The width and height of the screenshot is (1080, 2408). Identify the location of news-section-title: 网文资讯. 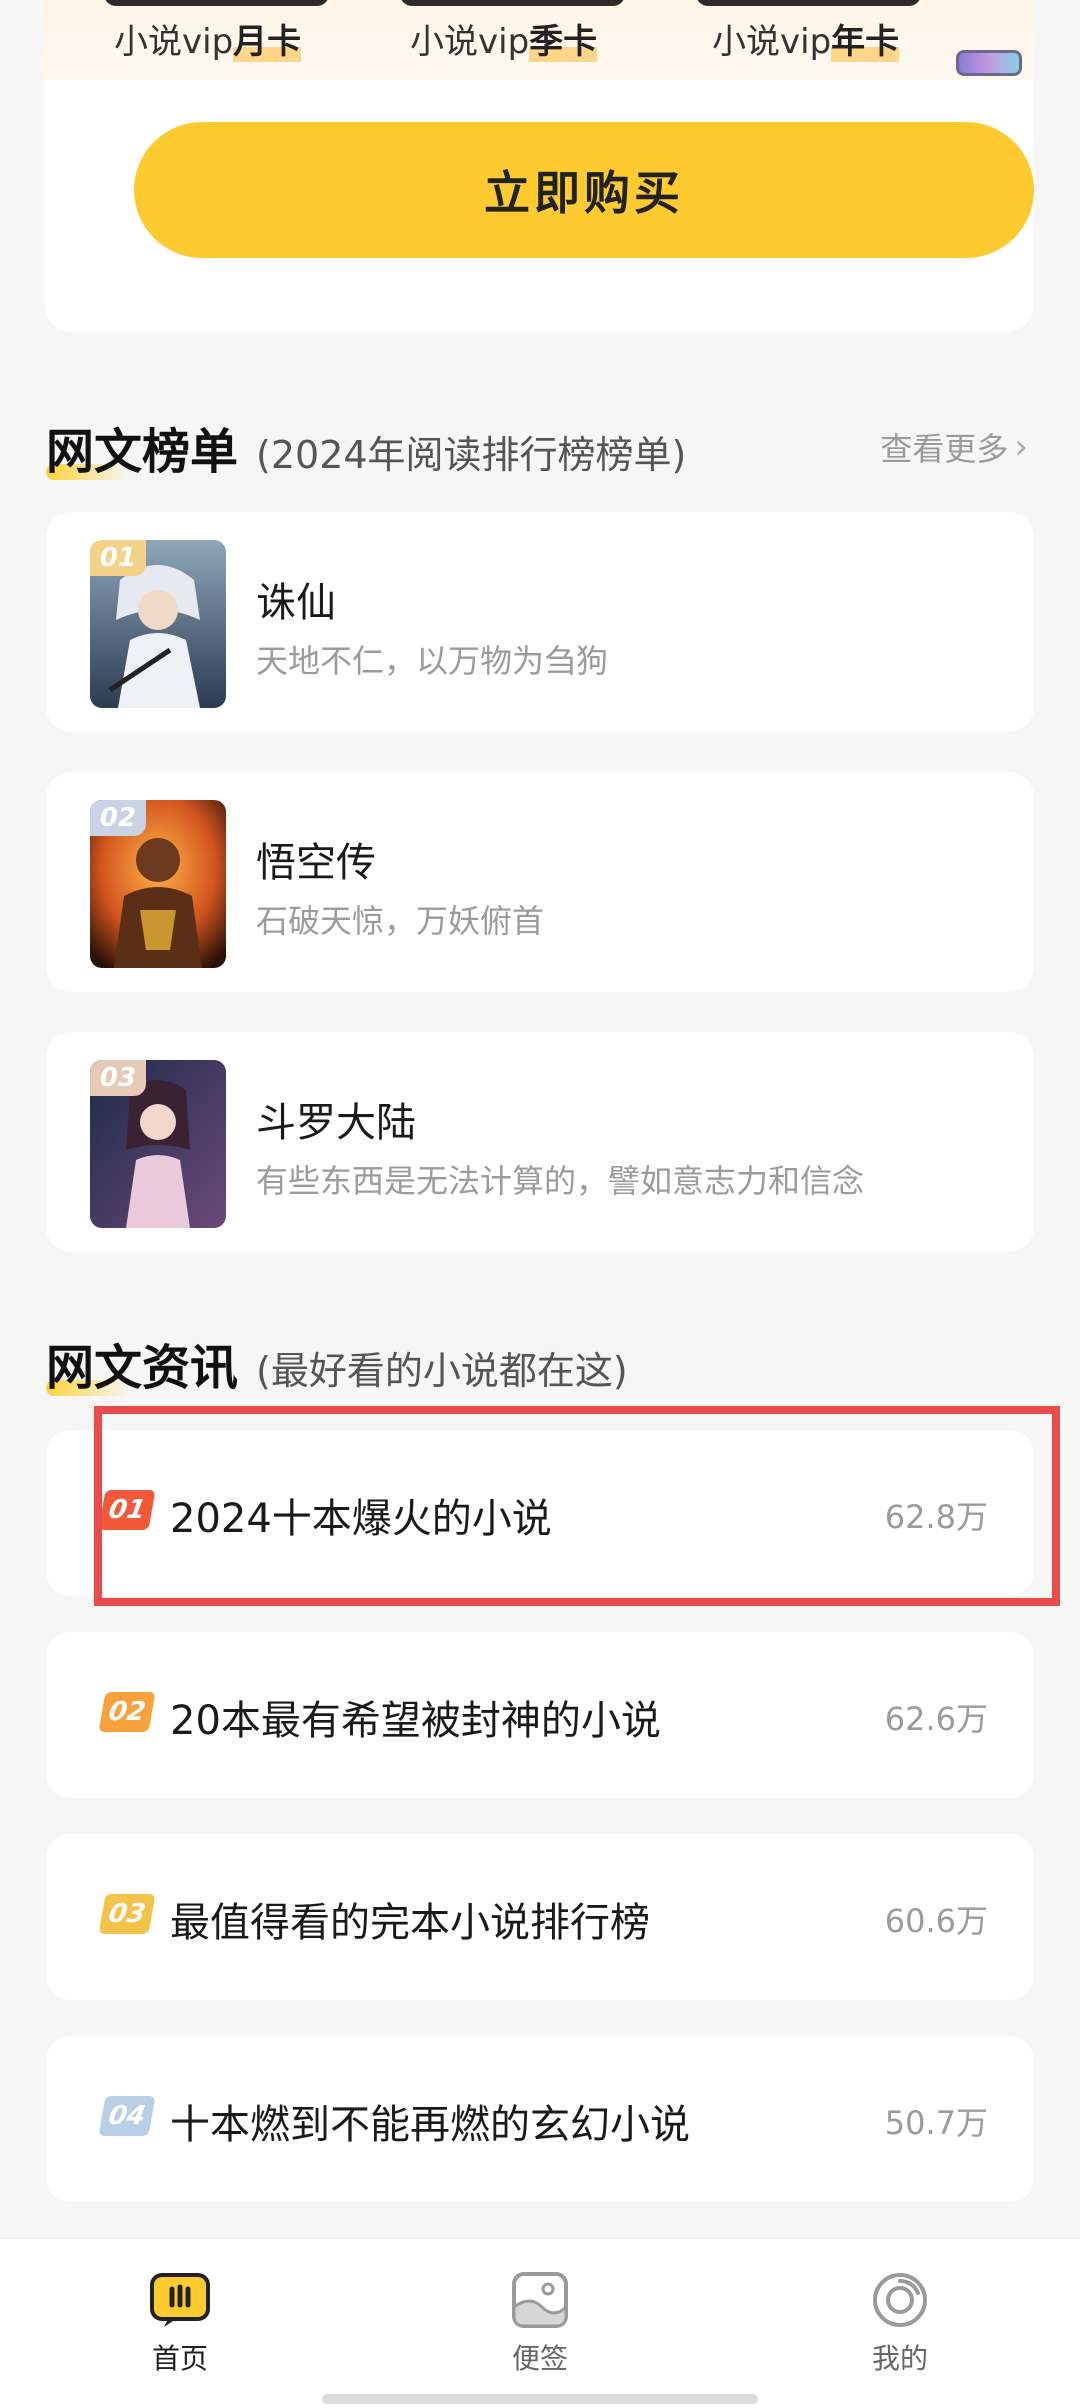
(142, 1363).